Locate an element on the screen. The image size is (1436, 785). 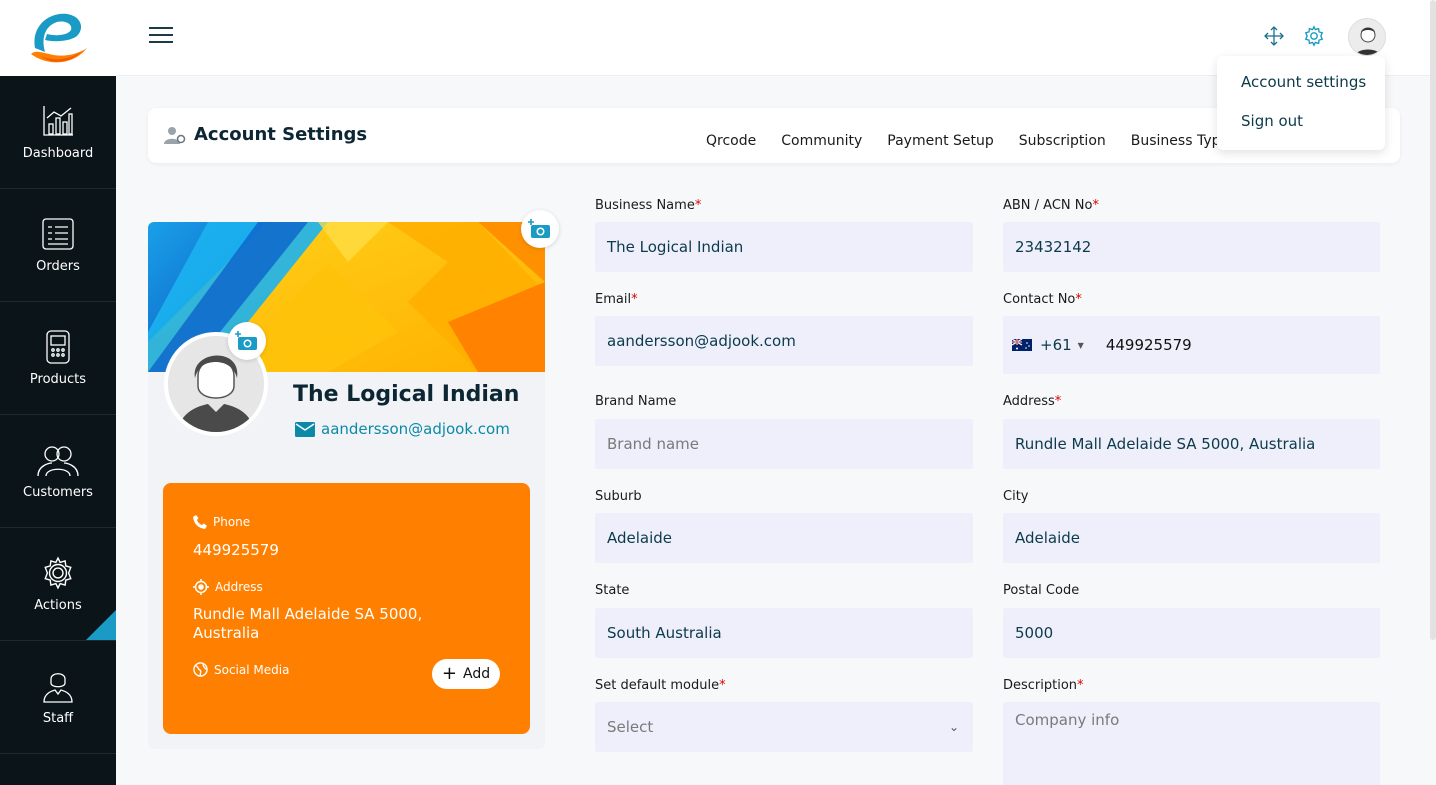
brand-name-label: Brand Name is located at coordinates (636, 401).